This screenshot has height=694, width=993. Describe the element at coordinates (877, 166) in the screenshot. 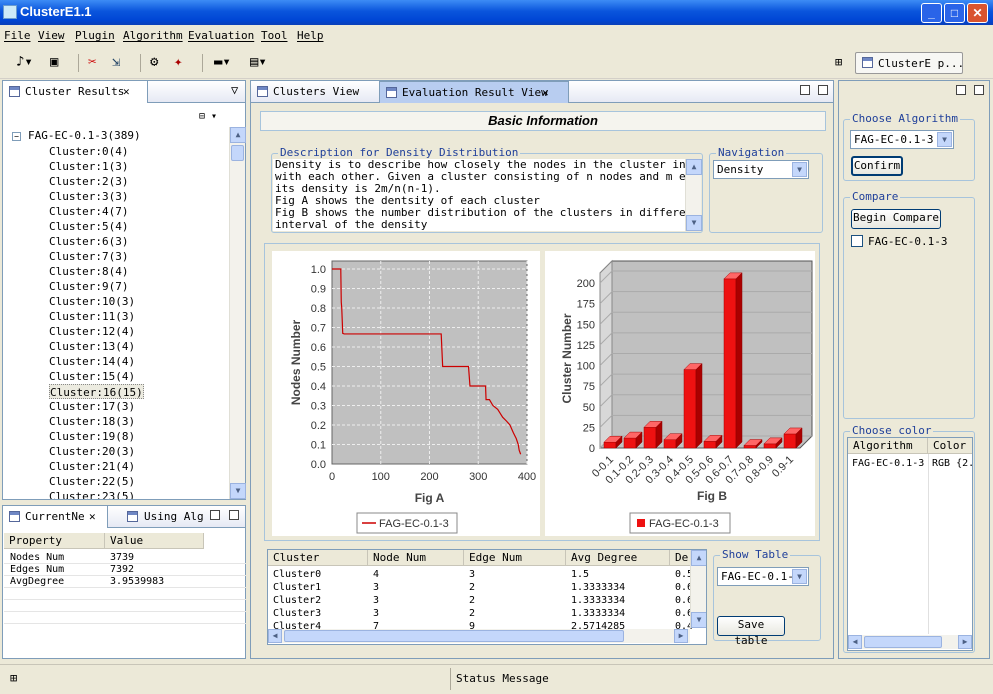

I see `confirm-button: Confirm` at that location.